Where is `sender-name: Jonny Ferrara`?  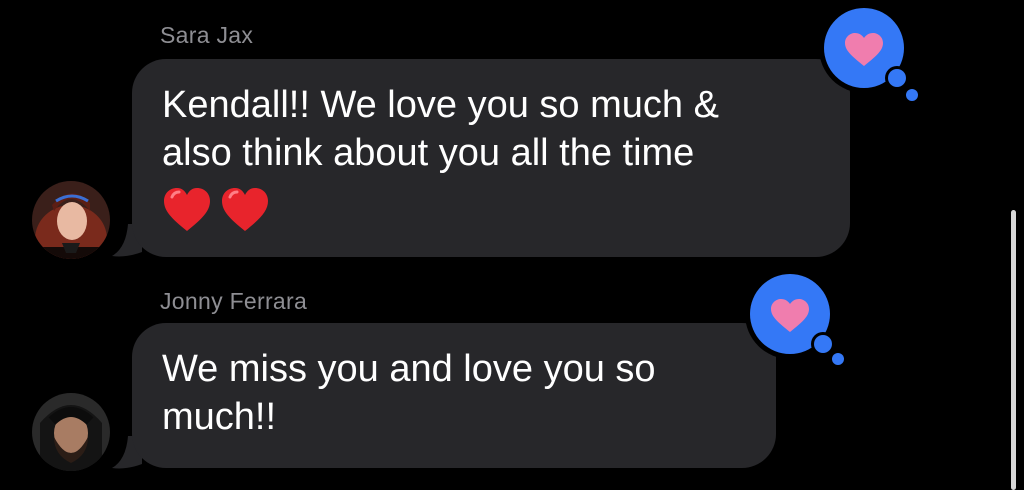 sender-name: Jonny Ferrara is located at coordinates (234, 301).